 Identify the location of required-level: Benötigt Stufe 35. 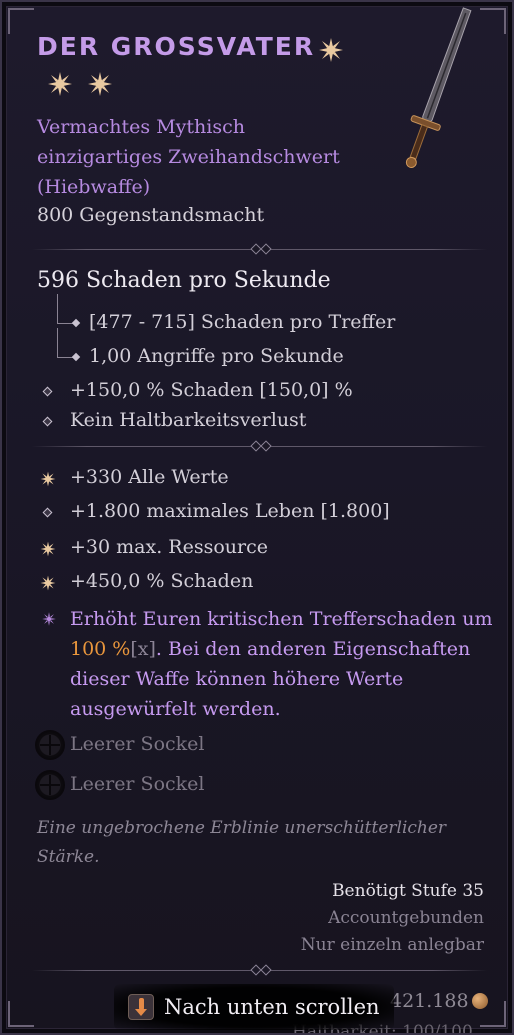
(408, 891).